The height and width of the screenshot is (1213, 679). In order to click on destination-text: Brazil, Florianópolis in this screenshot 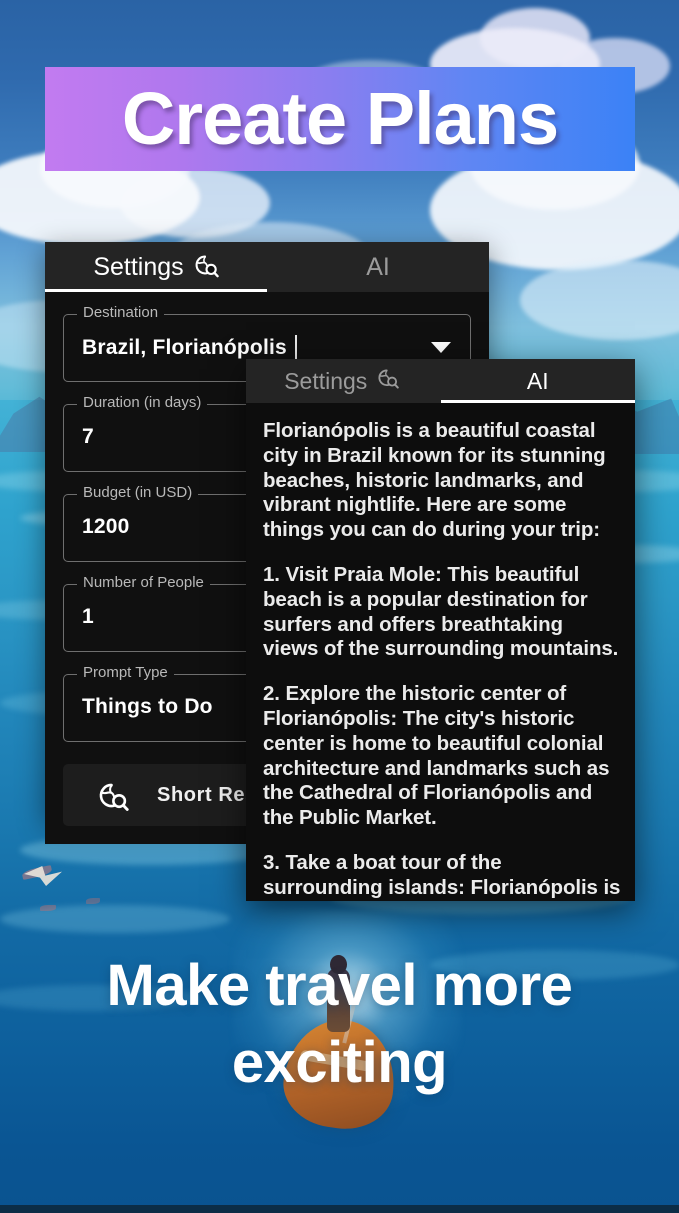, I will do `click(184, 347)`.